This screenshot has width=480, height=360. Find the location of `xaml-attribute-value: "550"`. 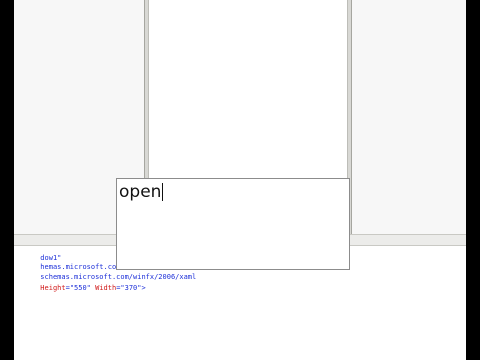

xaml-attribute-value: "550" is located at coordinates (80, 288).